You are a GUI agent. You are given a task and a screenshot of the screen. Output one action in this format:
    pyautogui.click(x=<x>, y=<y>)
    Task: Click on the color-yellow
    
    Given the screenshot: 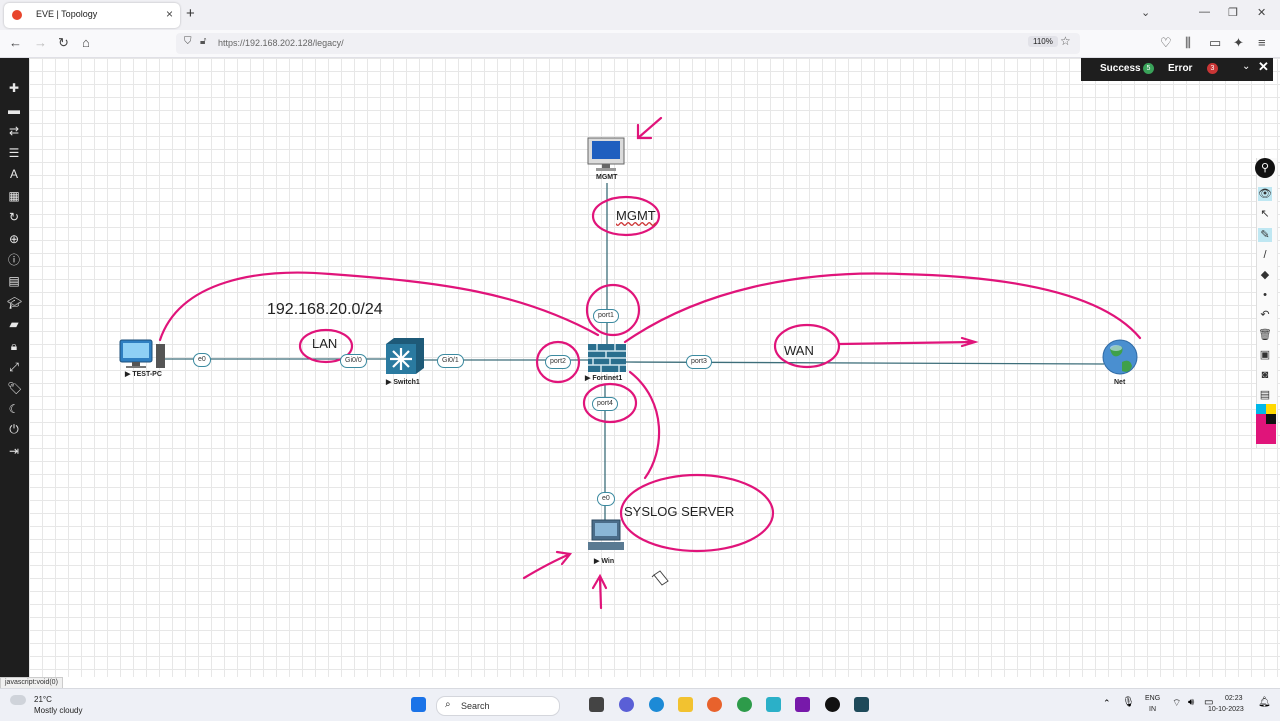 What is the action you would take?
    pyautogui.click(x=1271, y=409)
    